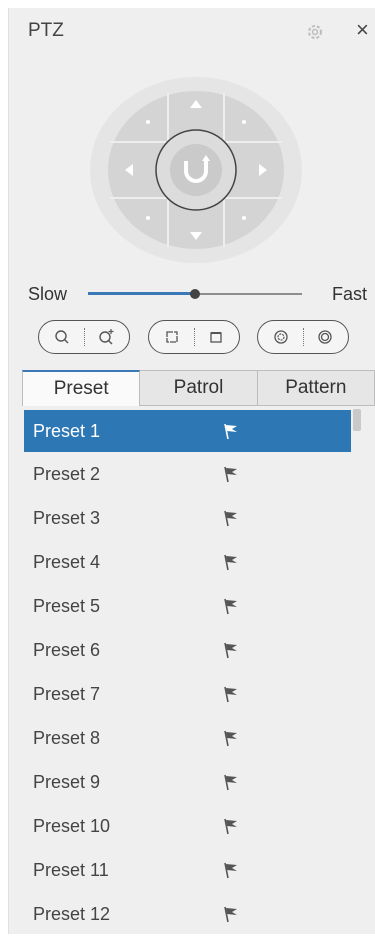 The width and height of the screenshot is (375, 940). What do you see at coordinates (67, 649) in the screenshot?
I see `preset-label: Preset 6` at bounding box center [67, 649].